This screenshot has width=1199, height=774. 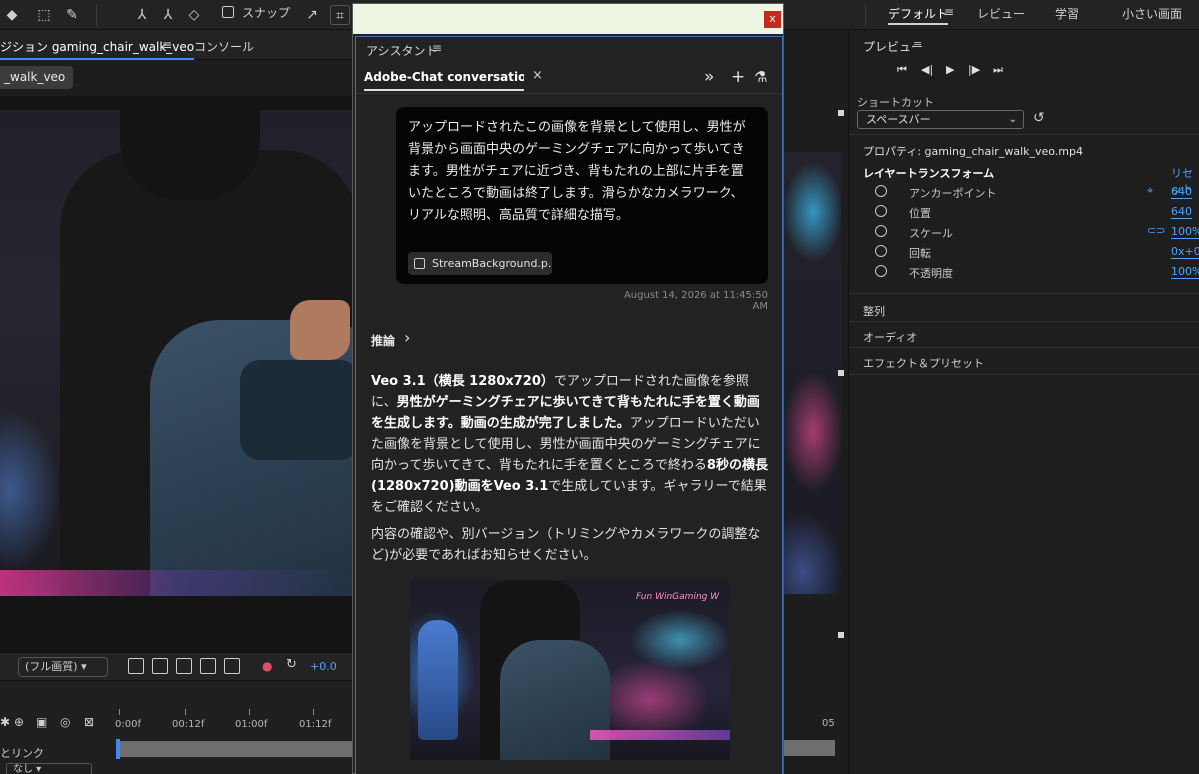 What do you see at coordinates (267, 666) in the screenshot?
I see `color-channels-icon: ●` at bounding box center [267, 666].